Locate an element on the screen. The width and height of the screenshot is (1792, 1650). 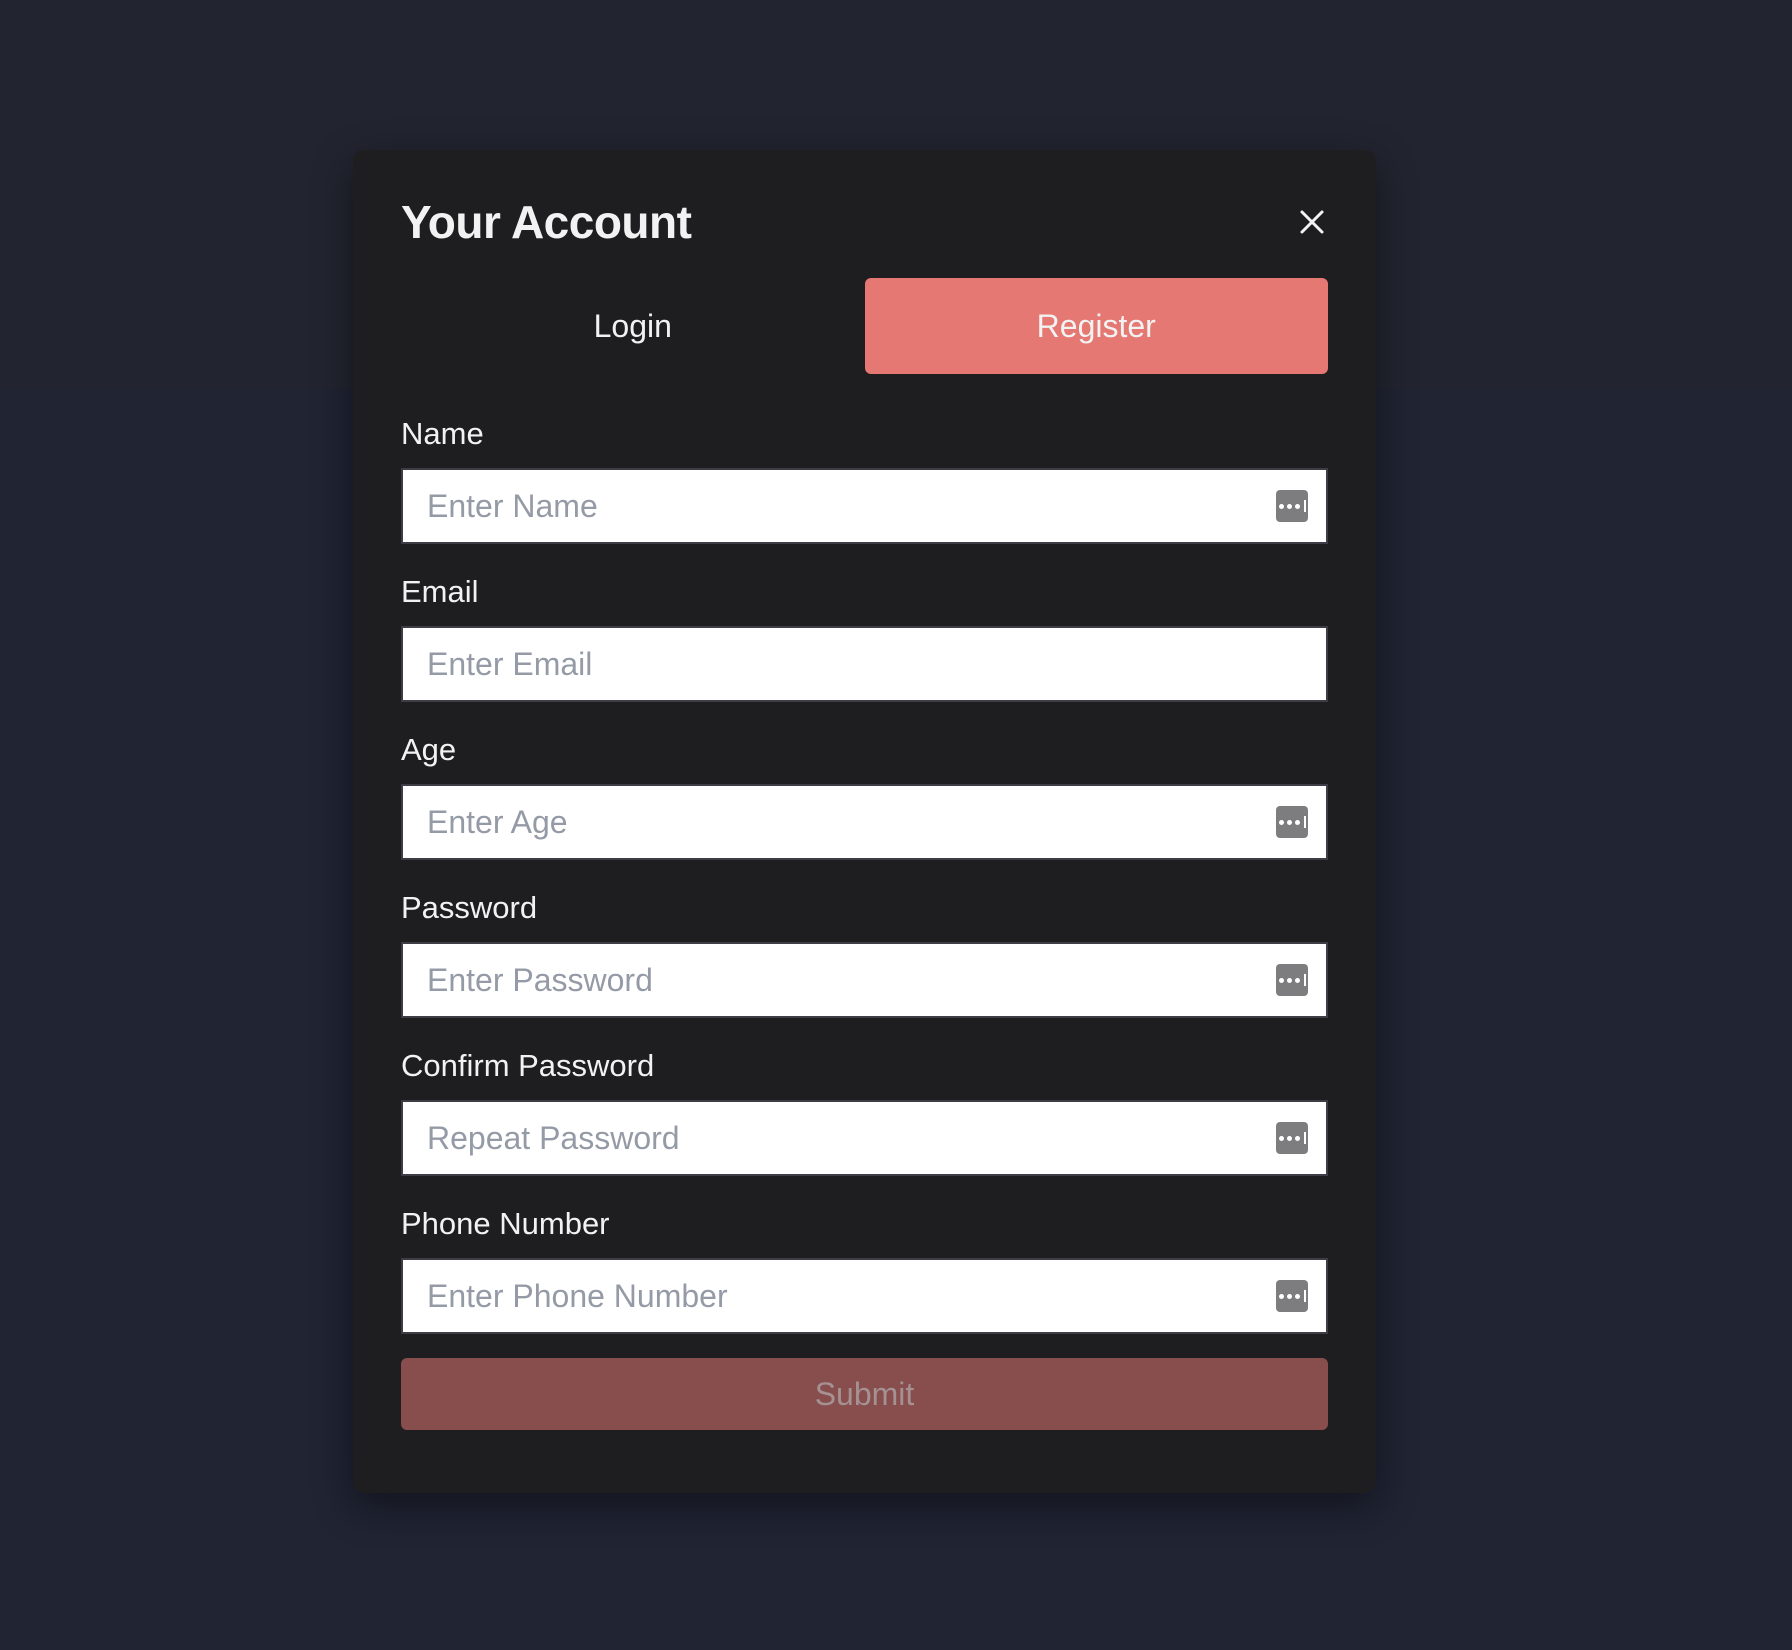
modal-header: Your Account is located at coordinates (864, 214).